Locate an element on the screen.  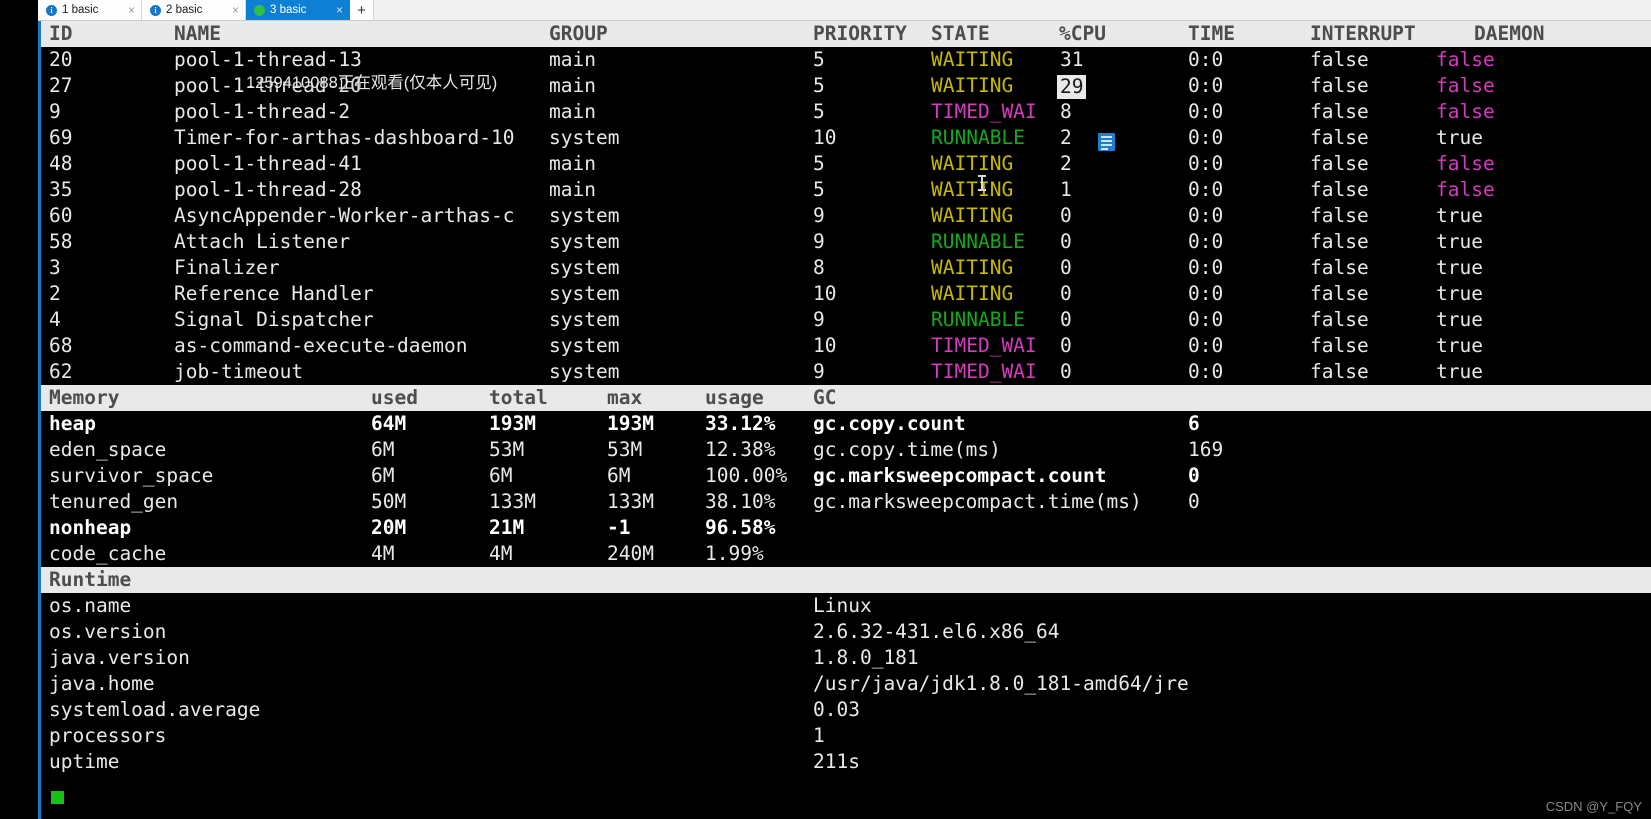
memory-total: 6M is located at coordinates (501, 475).